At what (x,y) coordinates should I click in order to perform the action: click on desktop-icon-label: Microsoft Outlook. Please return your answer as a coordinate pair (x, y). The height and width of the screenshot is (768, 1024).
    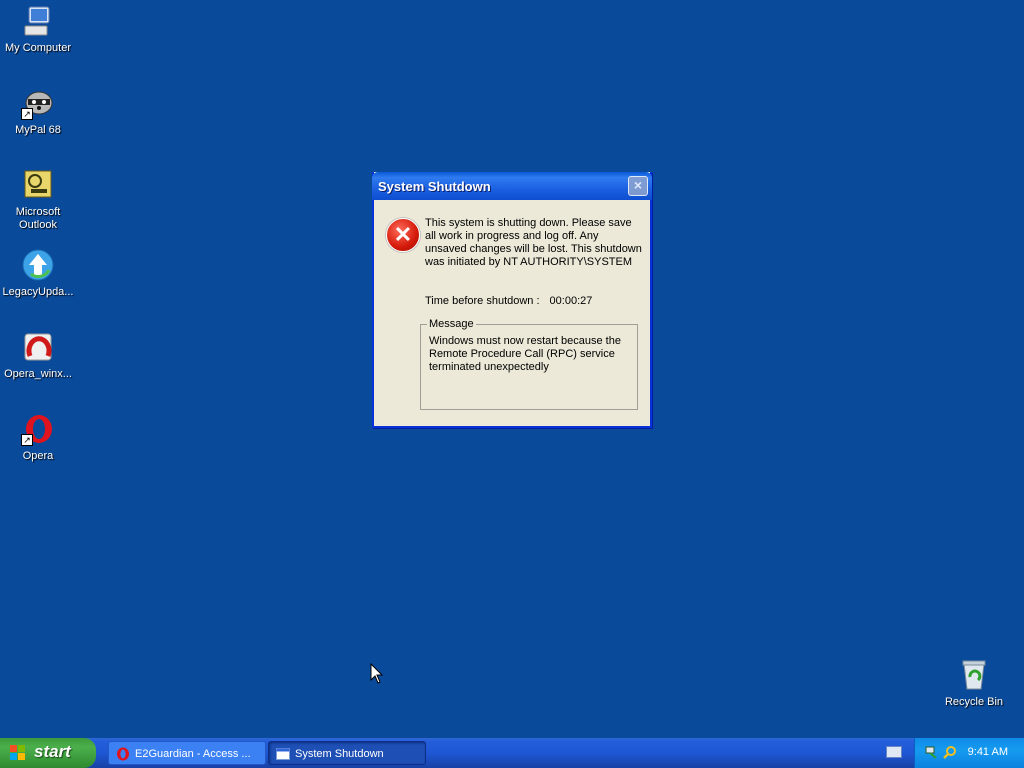
    Looking at the image, I should click on (38, 218).